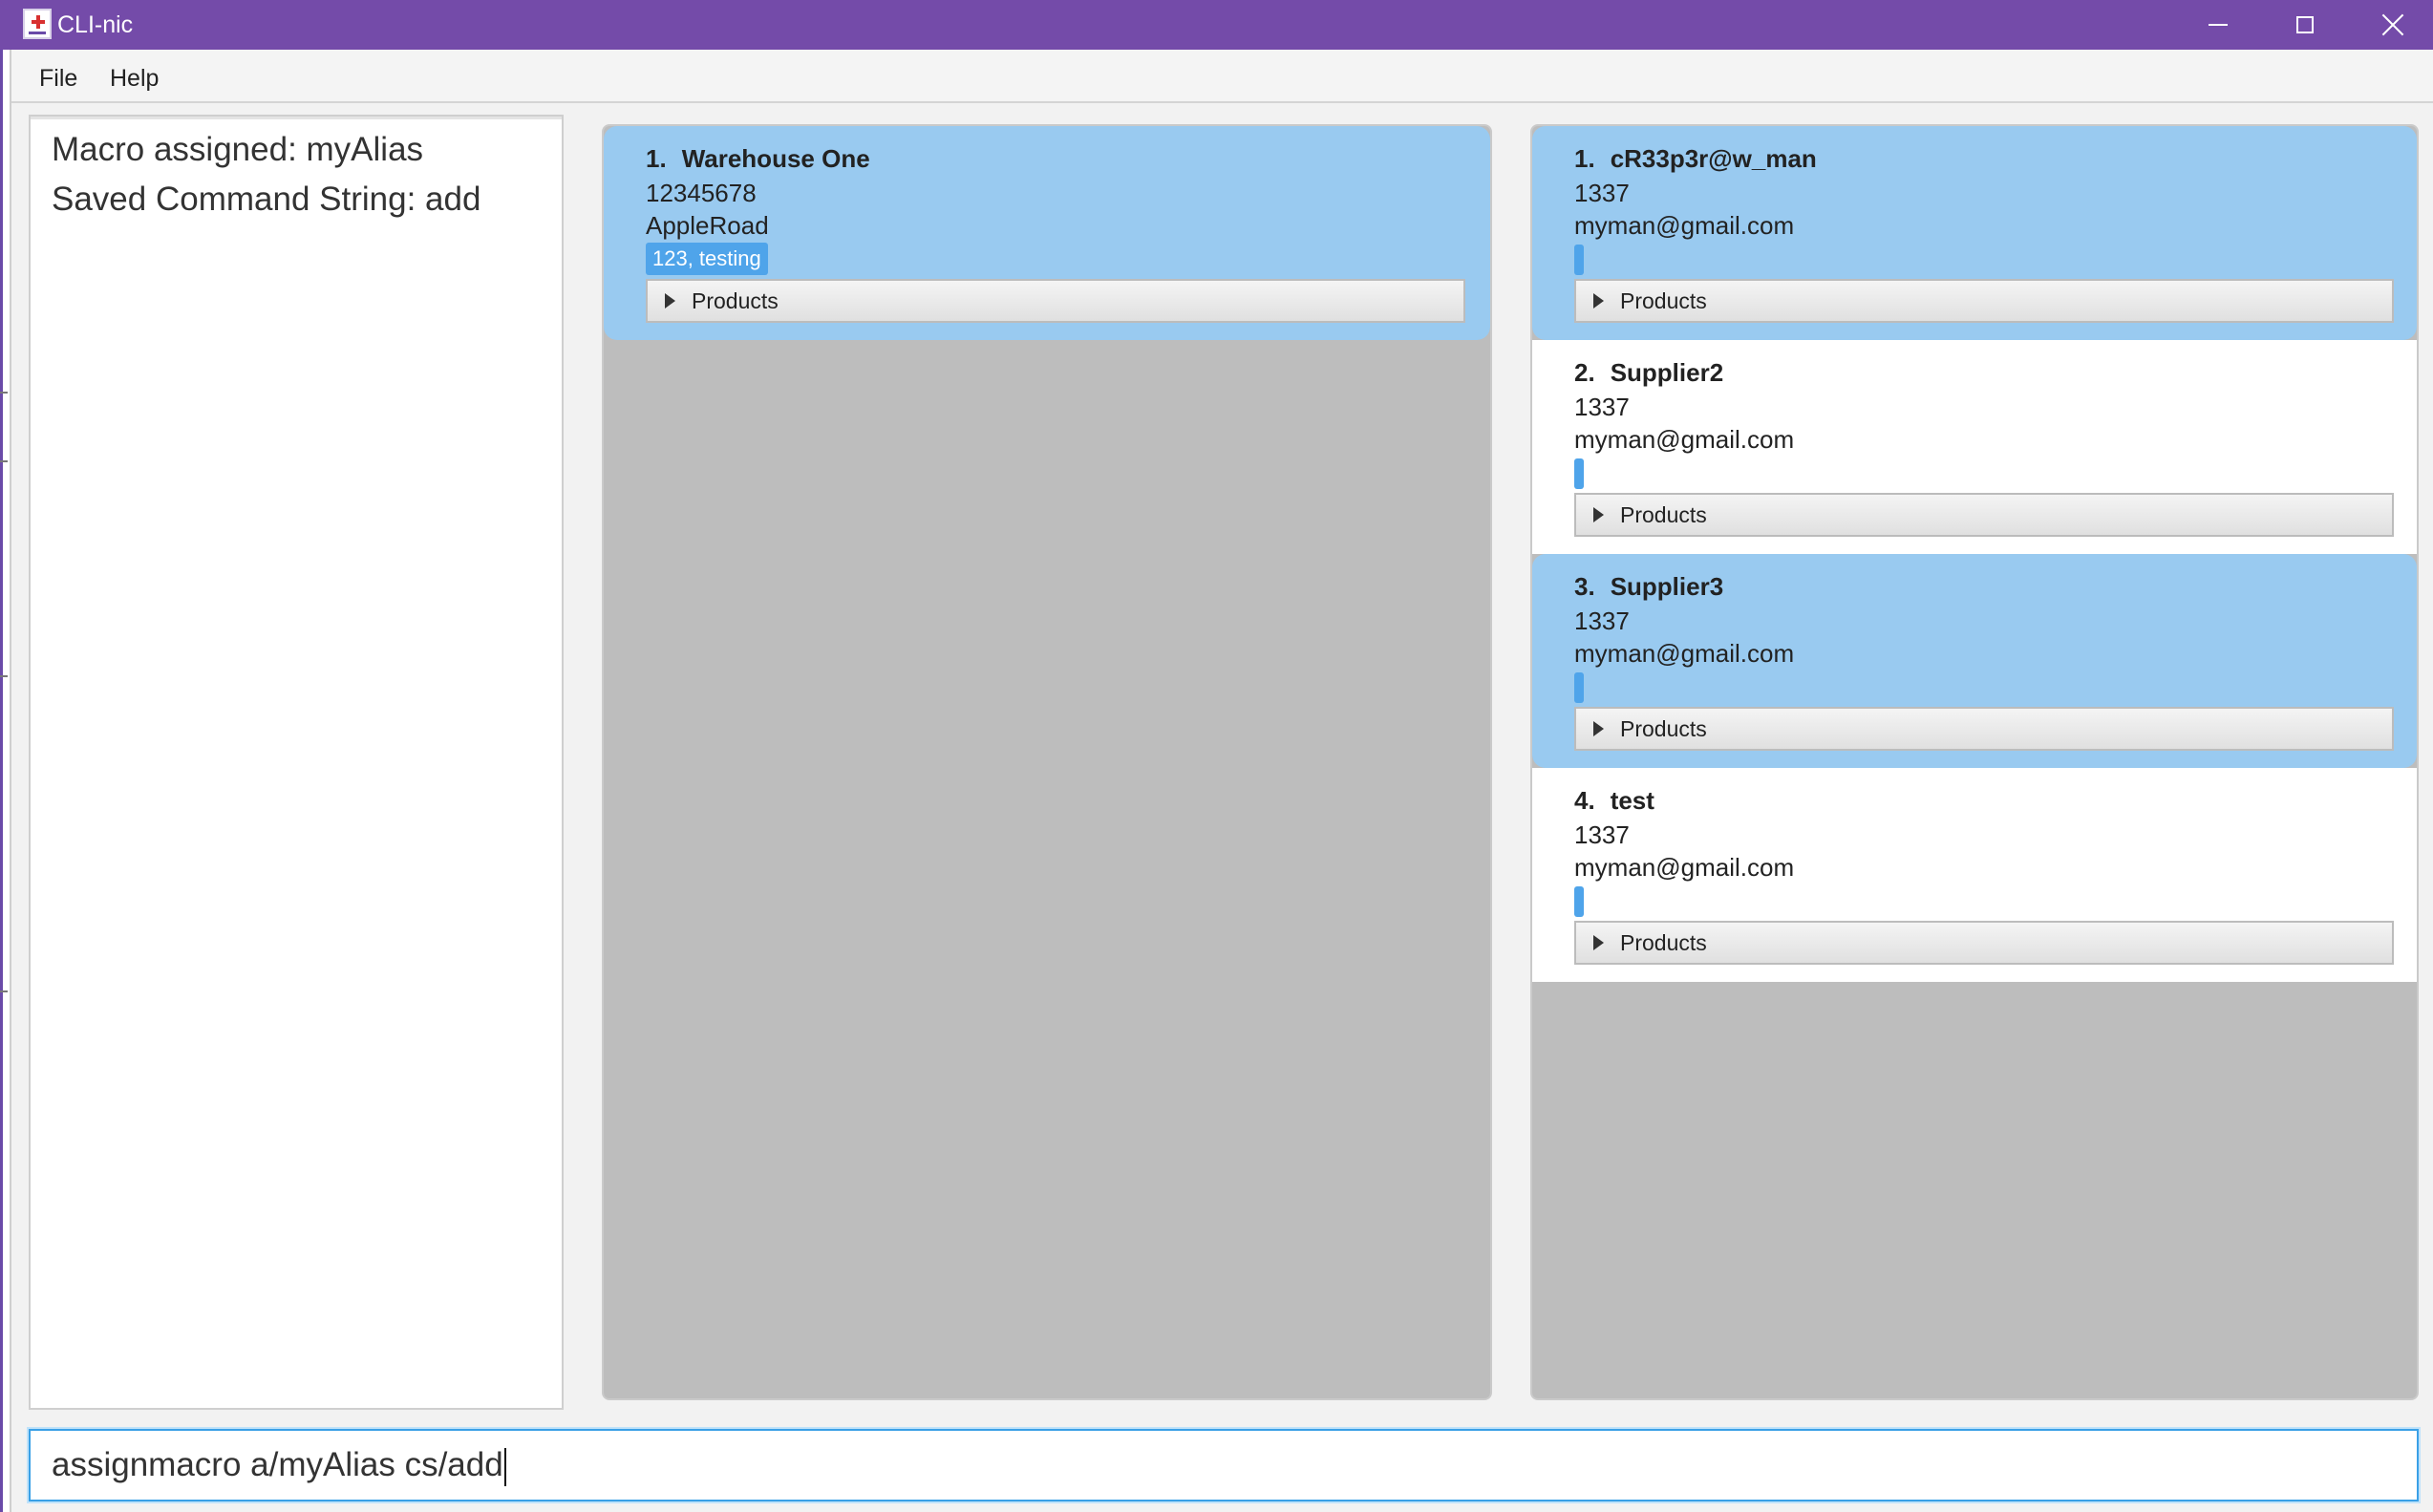 The height and width of the screenshot is (1512, 2433). Describe the element at coordinates (1585, 800) in the screenshot. I see `card-index: 4.` at that location.